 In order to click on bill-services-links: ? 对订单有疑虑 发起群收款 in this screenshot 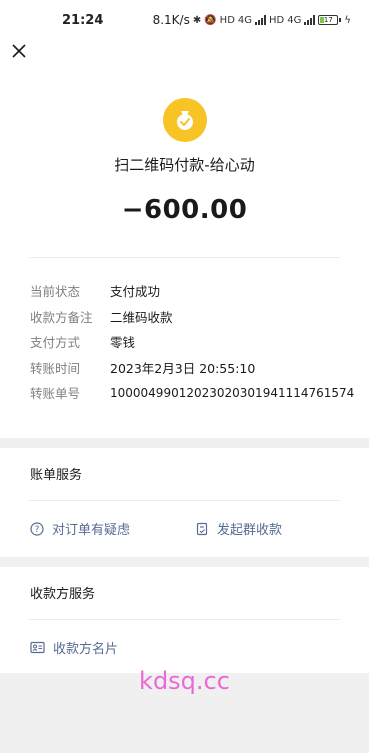, I will do `click(184, 529)`.